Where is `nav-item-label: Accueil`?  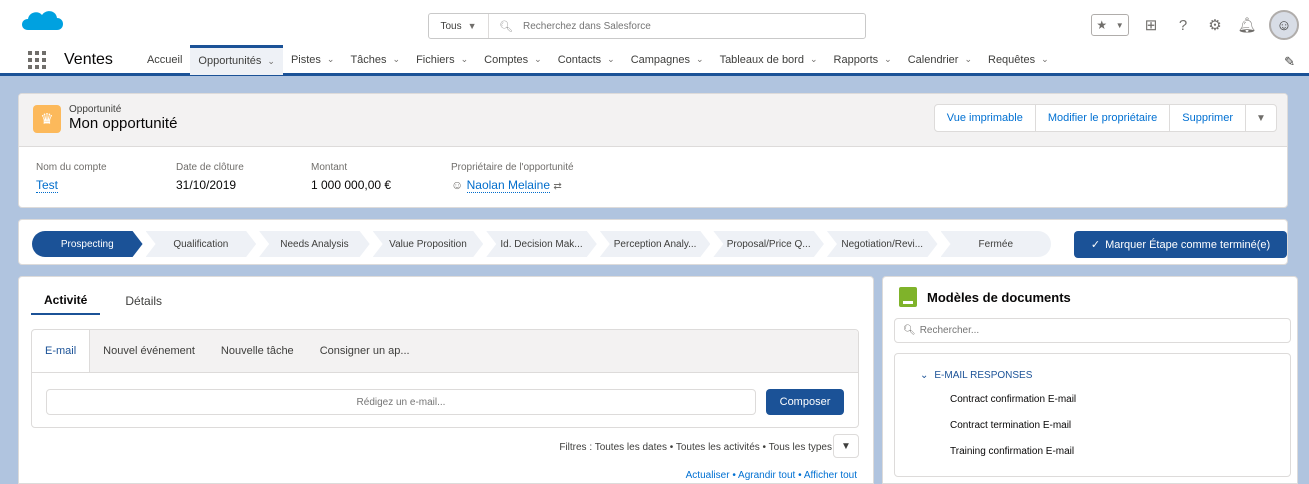
nav-item-label: Accueil is located at coordinates (164, 59).